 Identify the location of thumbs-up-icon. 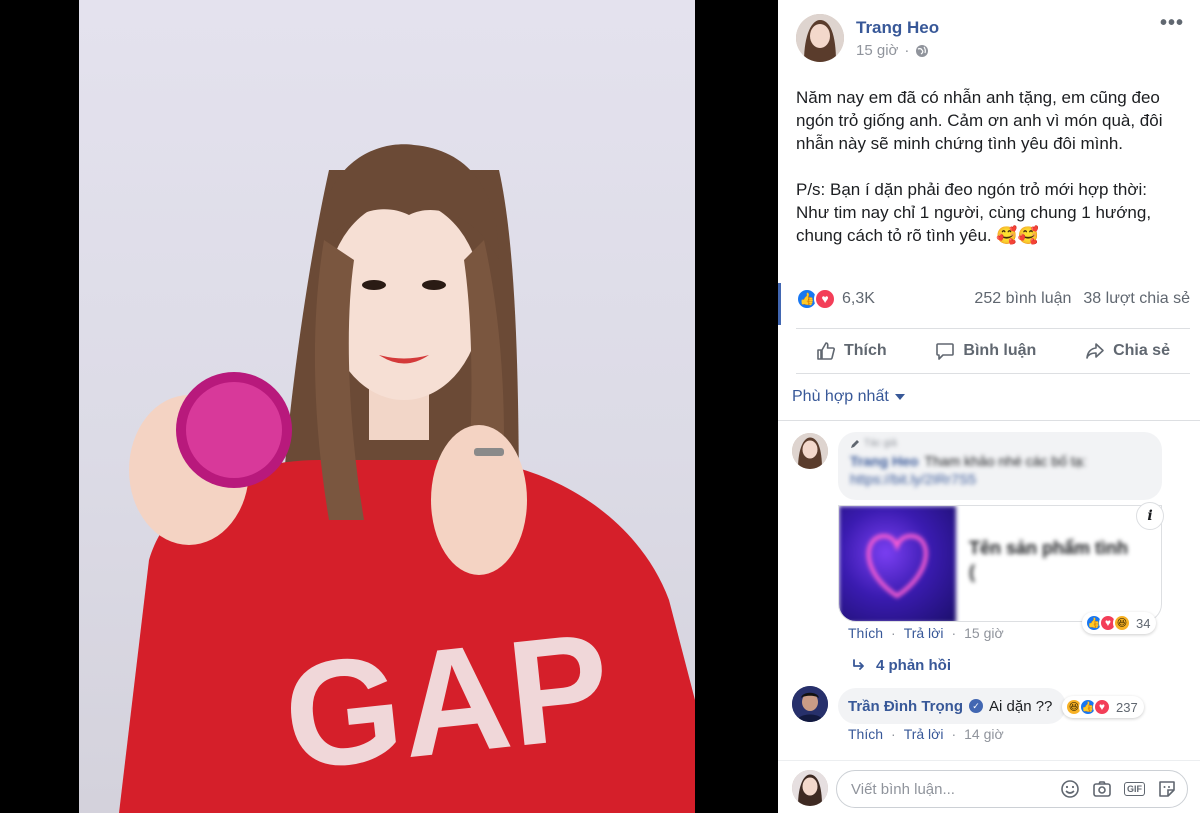
(826, 351).